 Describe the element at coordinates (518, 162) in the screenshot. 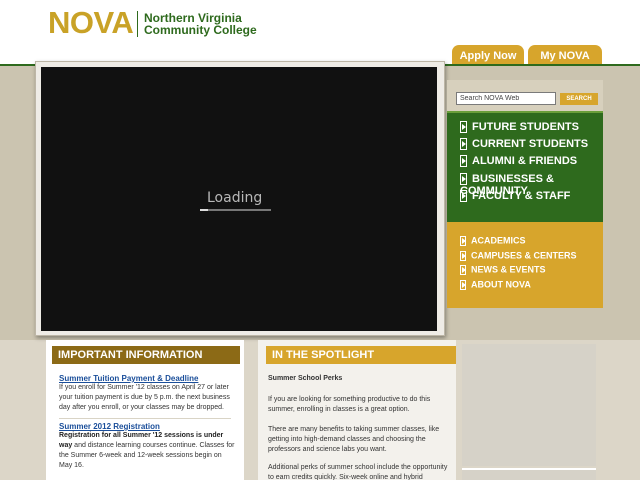

I see `nav-item-alumni-friends: ALUMNI & FRIENDS` at that location.